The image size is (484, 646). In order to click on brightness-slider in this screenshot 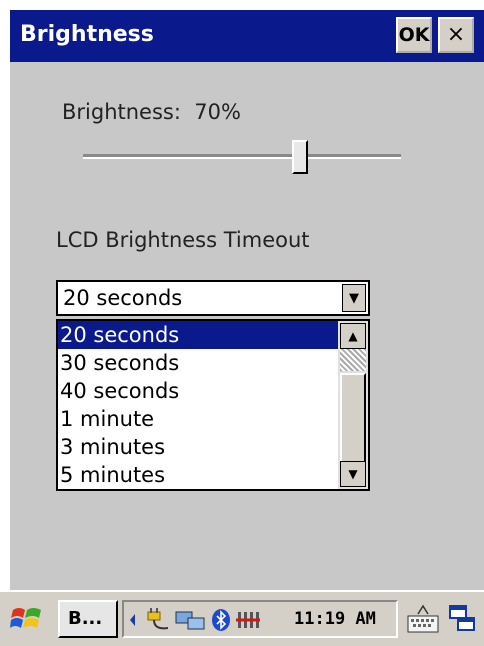, I will do `click(242, 157)`.